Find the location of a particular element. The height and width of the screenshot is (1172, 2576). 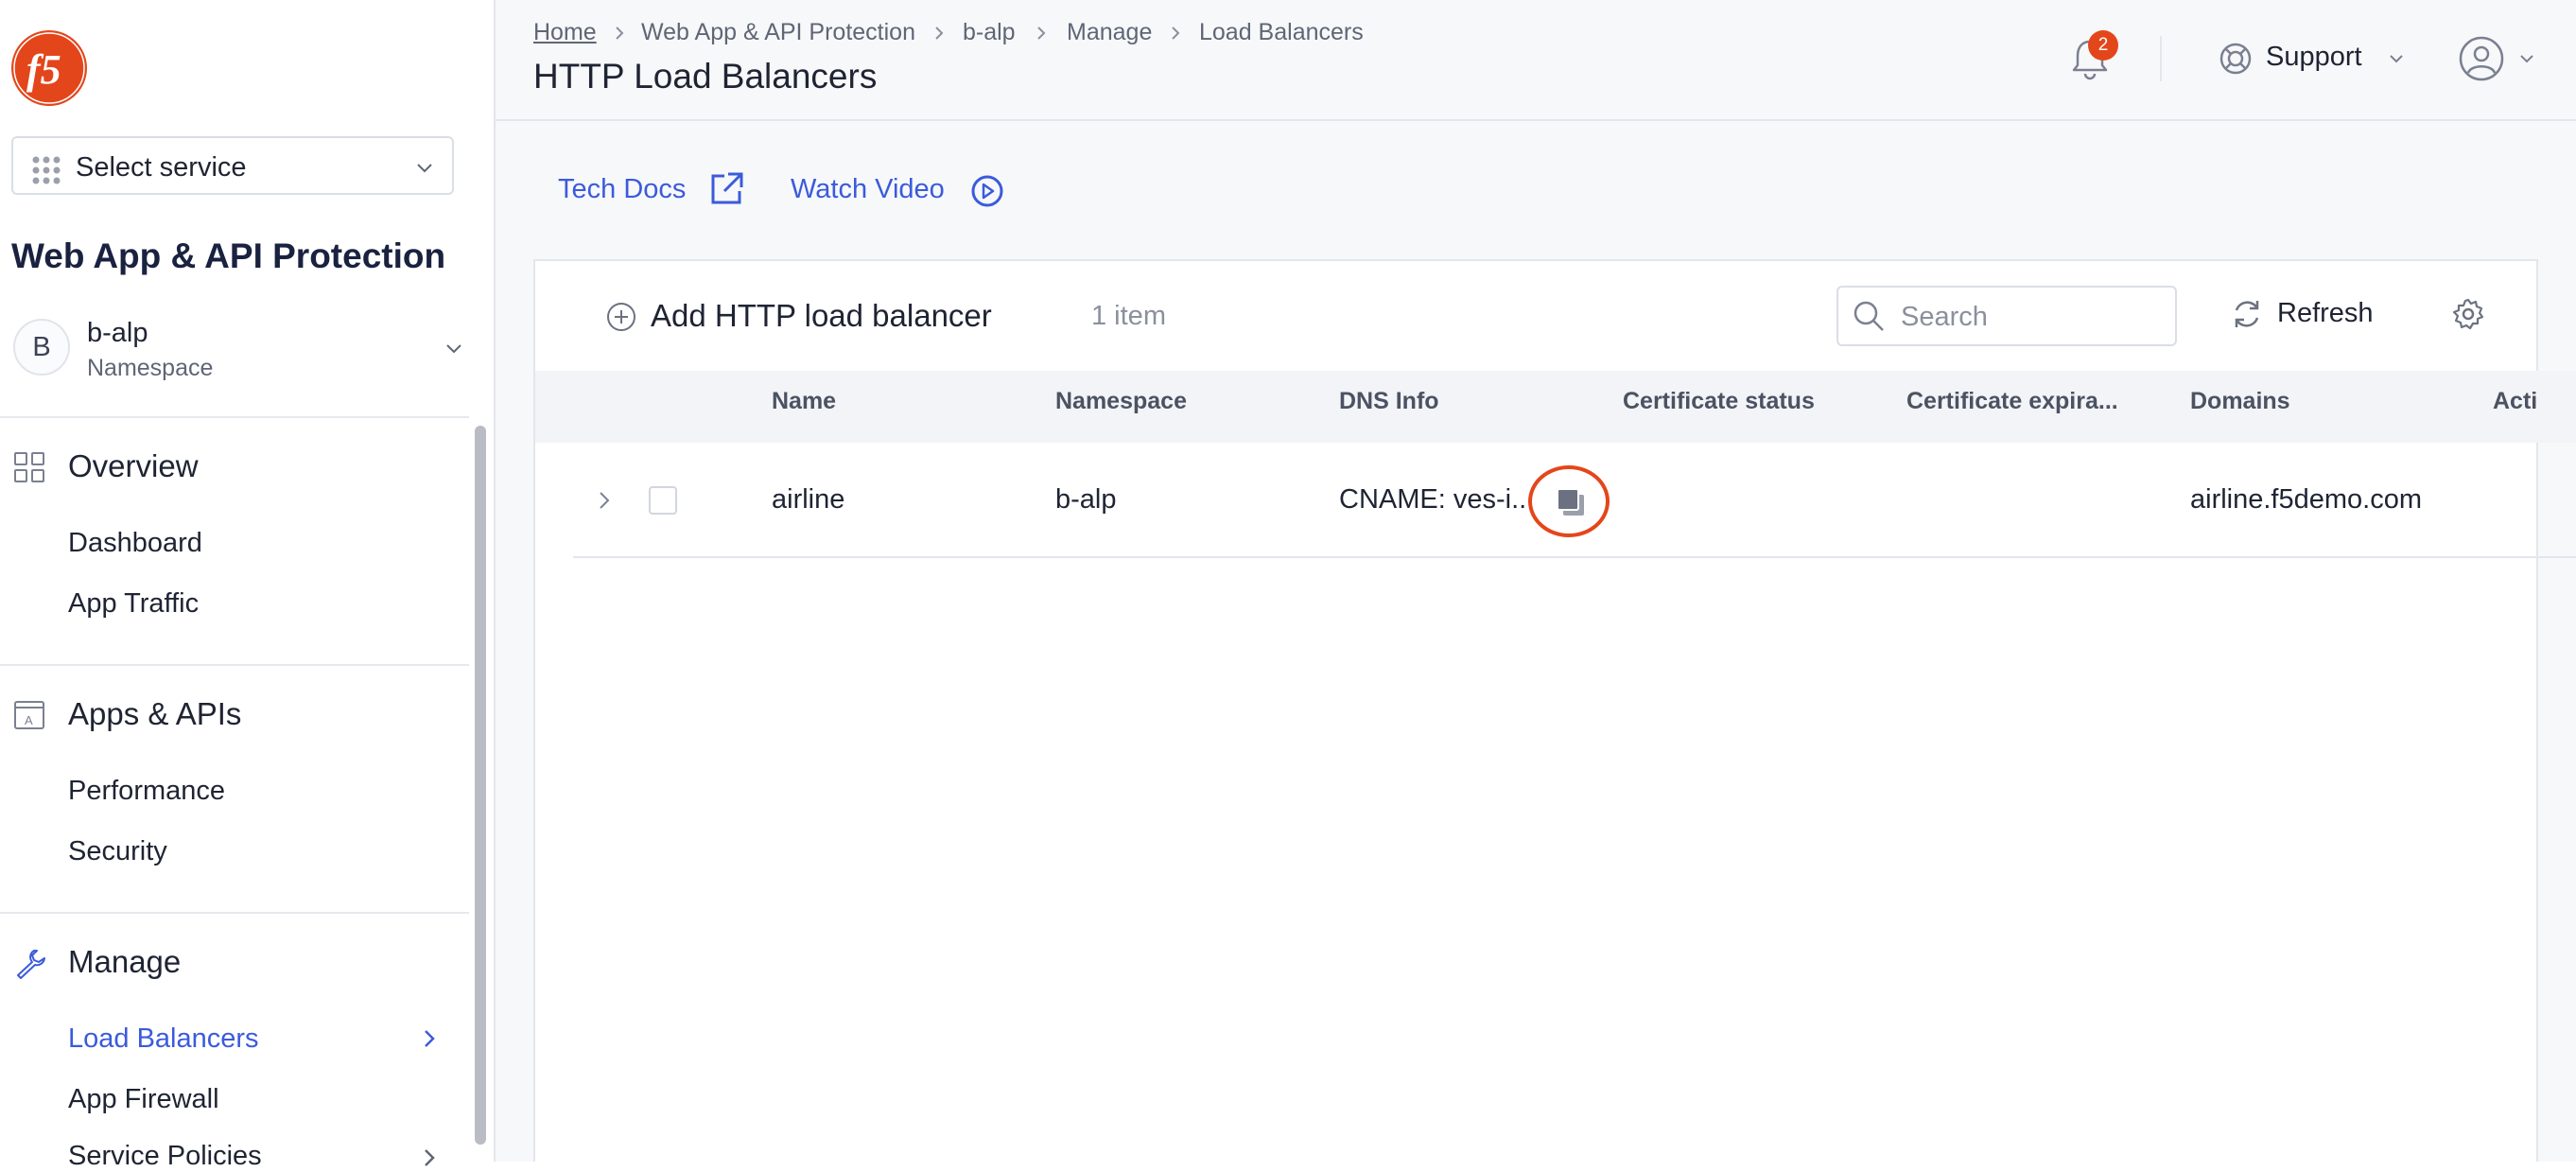

support-menu: Support is located at coordinates (2314, 57).